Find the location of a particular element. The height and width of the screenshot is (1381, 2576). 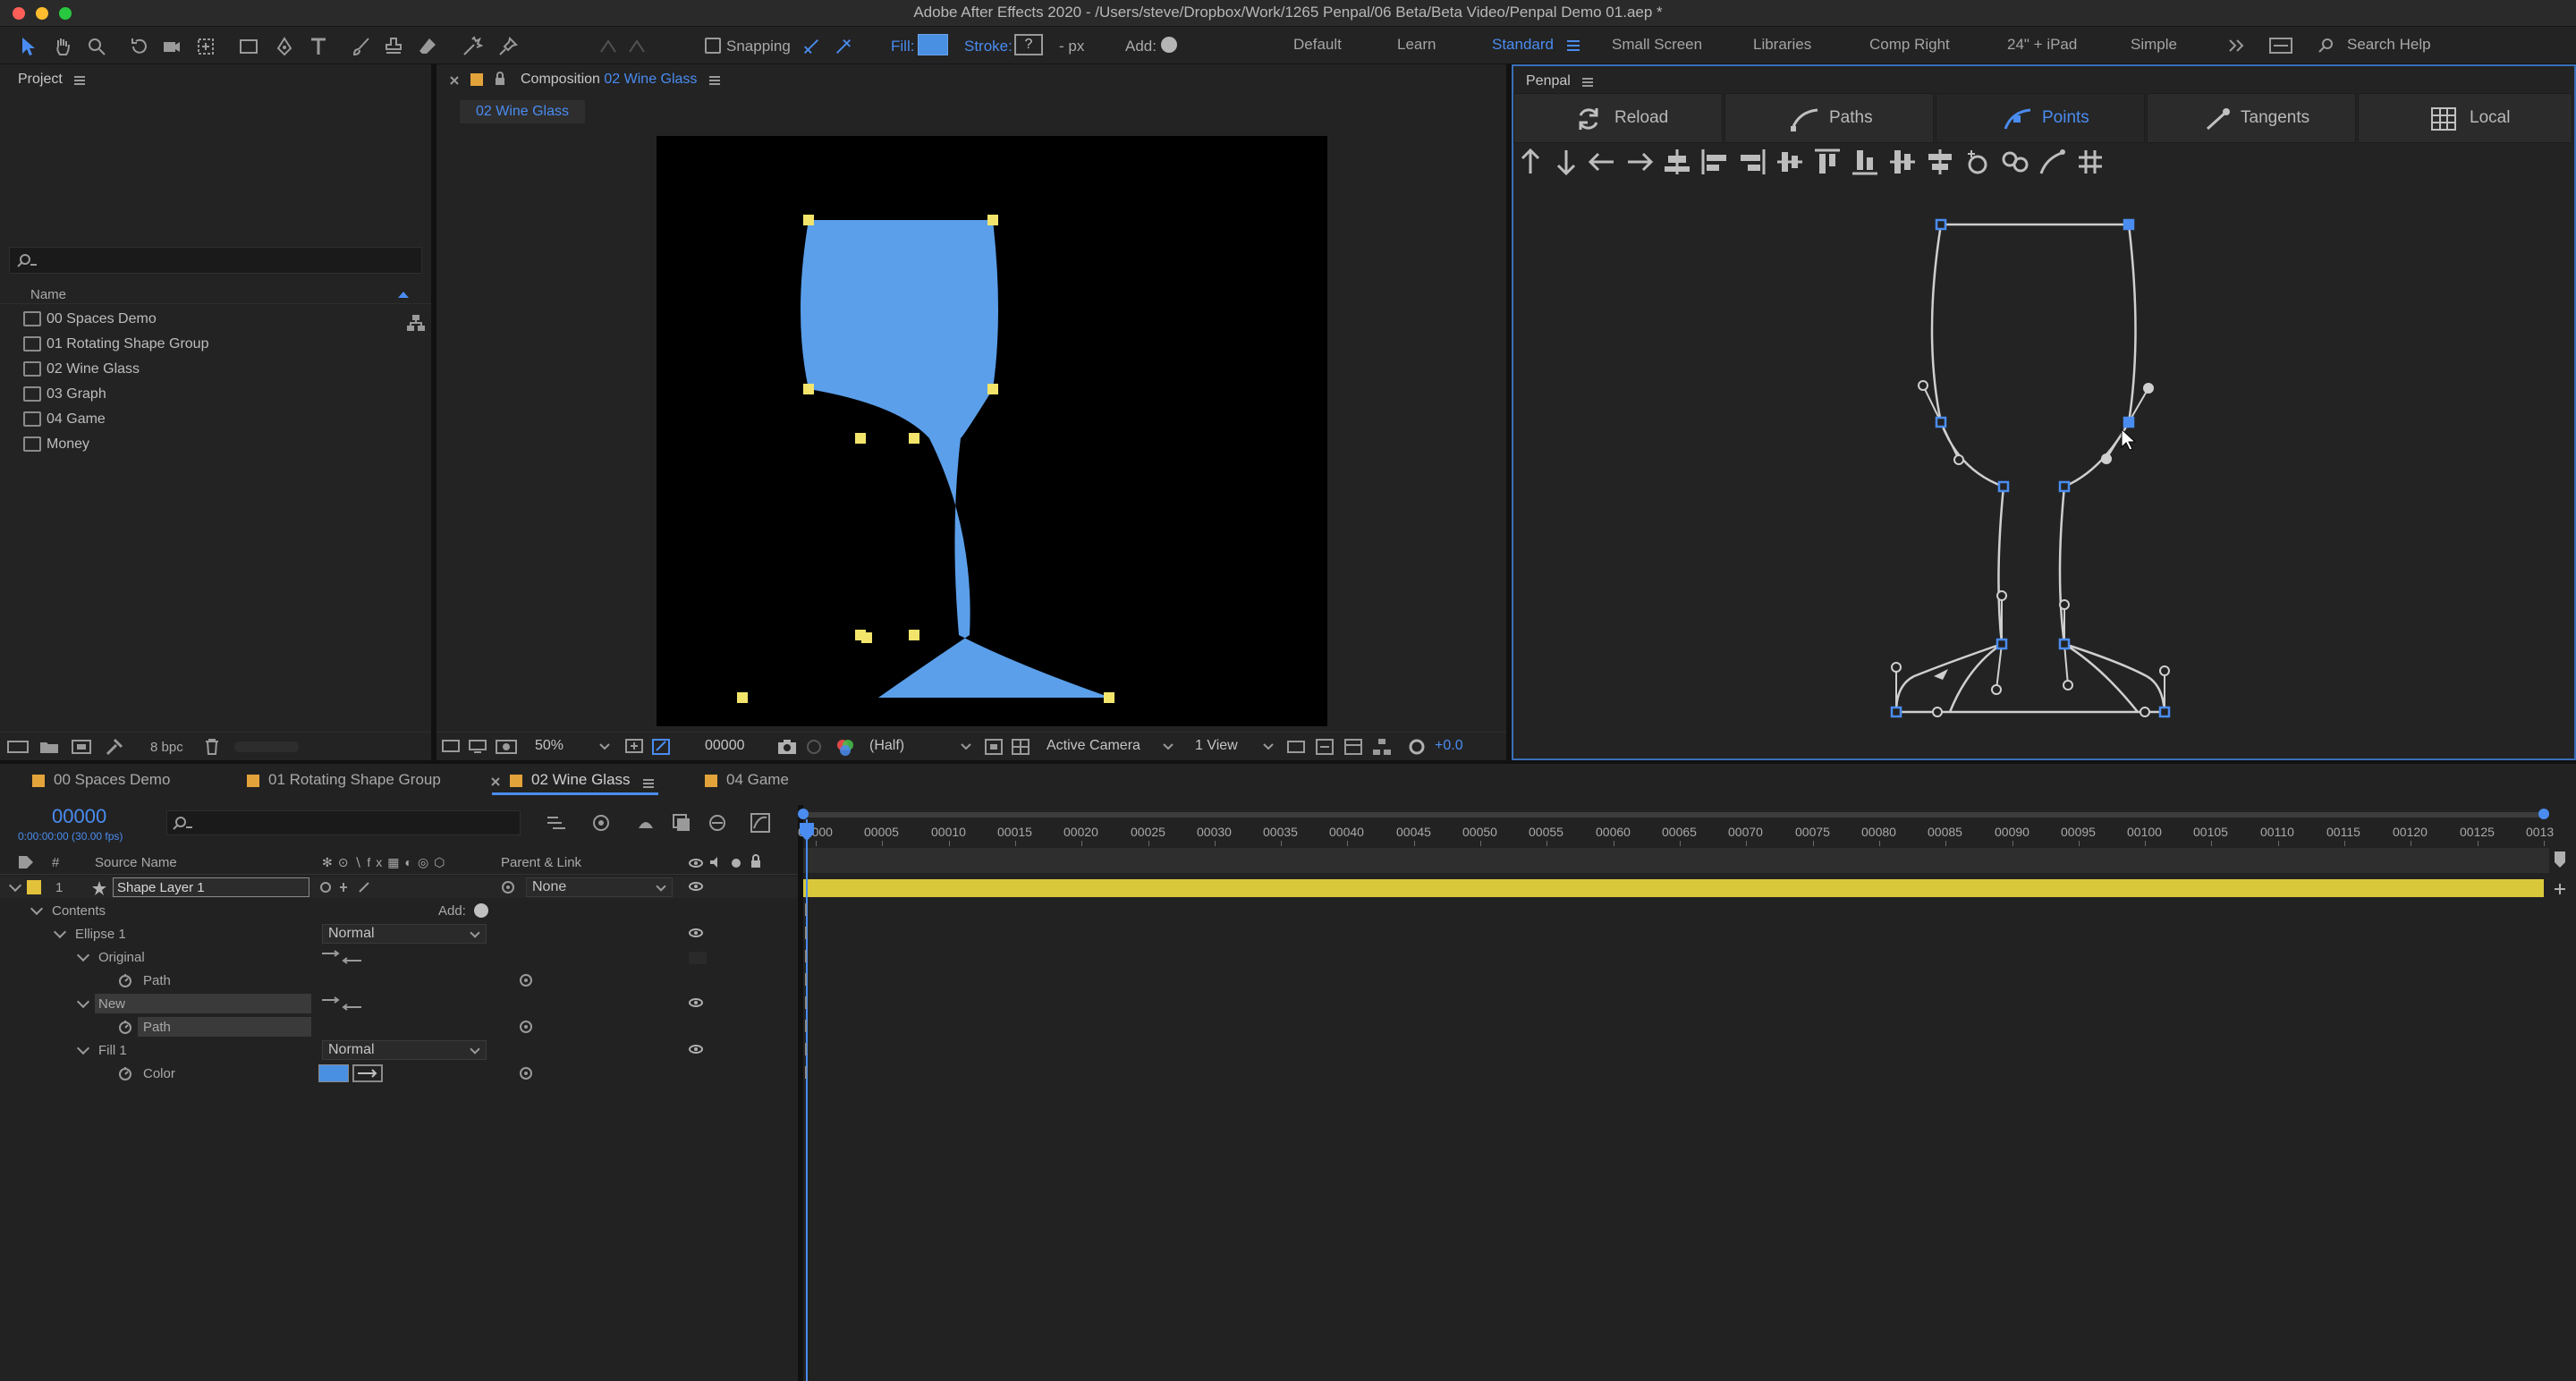

exposure-value: +0.0 is located at coordinates (1449, 746).